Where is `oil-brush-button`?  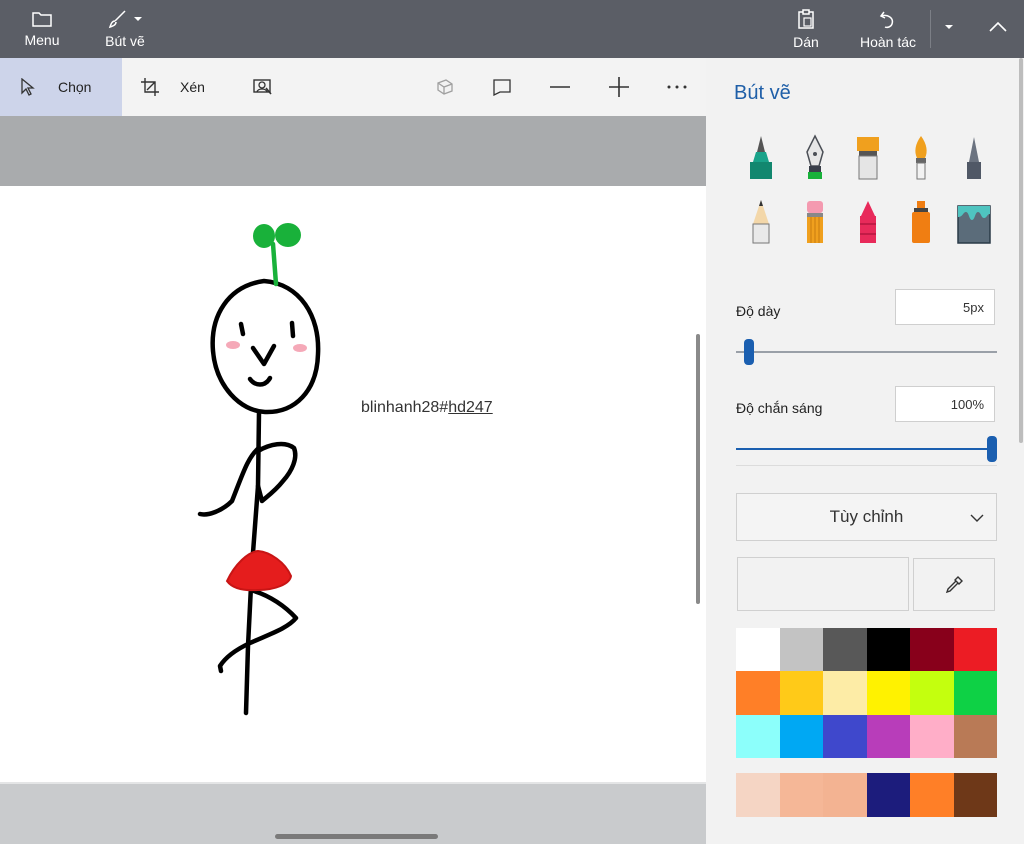
oil-brush-button is located at coordinates (868, 158).